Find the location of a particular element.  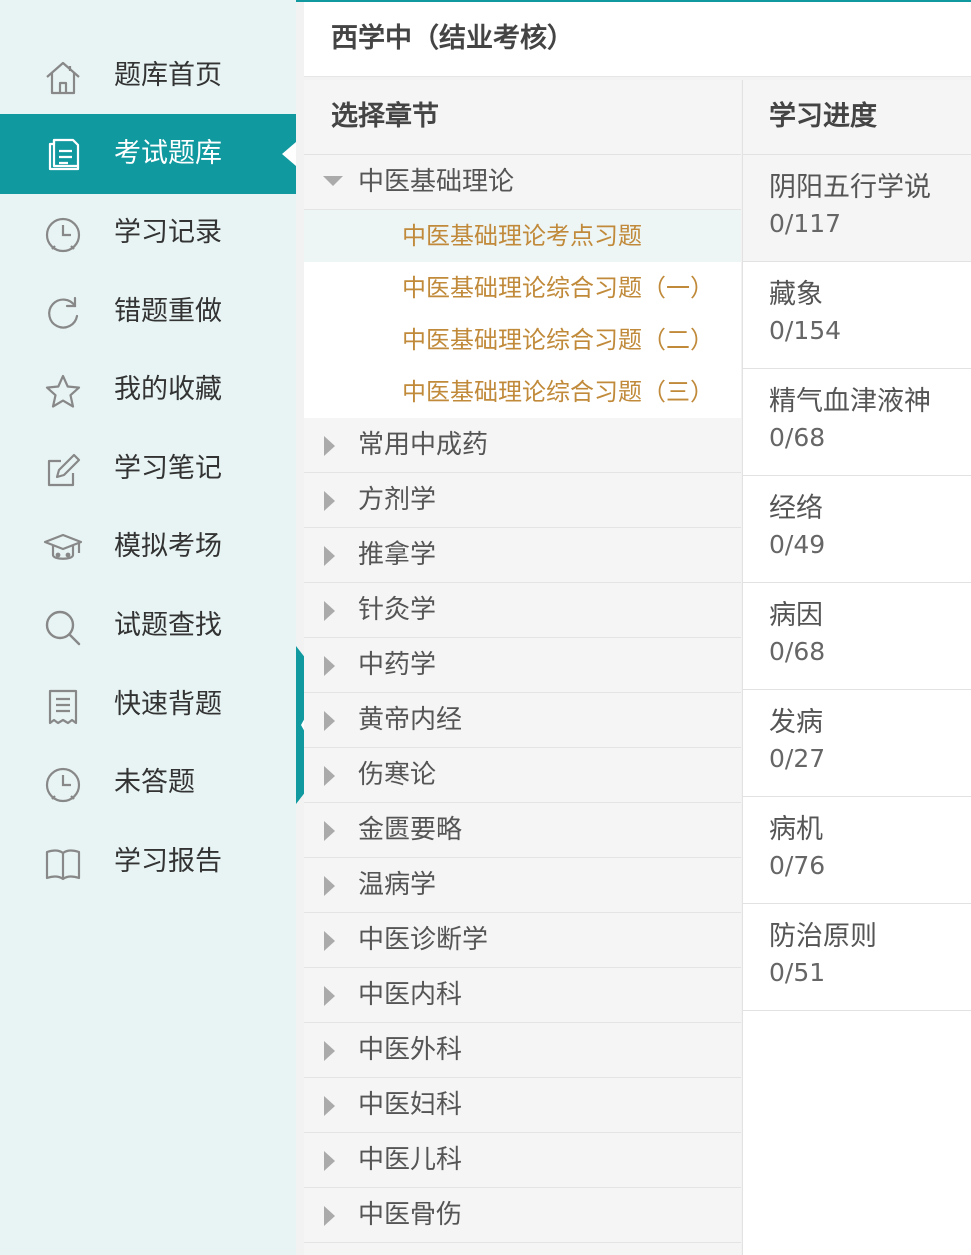

sidebar-item-question-bank: 考试题库 is located at coordinates (148, 154).